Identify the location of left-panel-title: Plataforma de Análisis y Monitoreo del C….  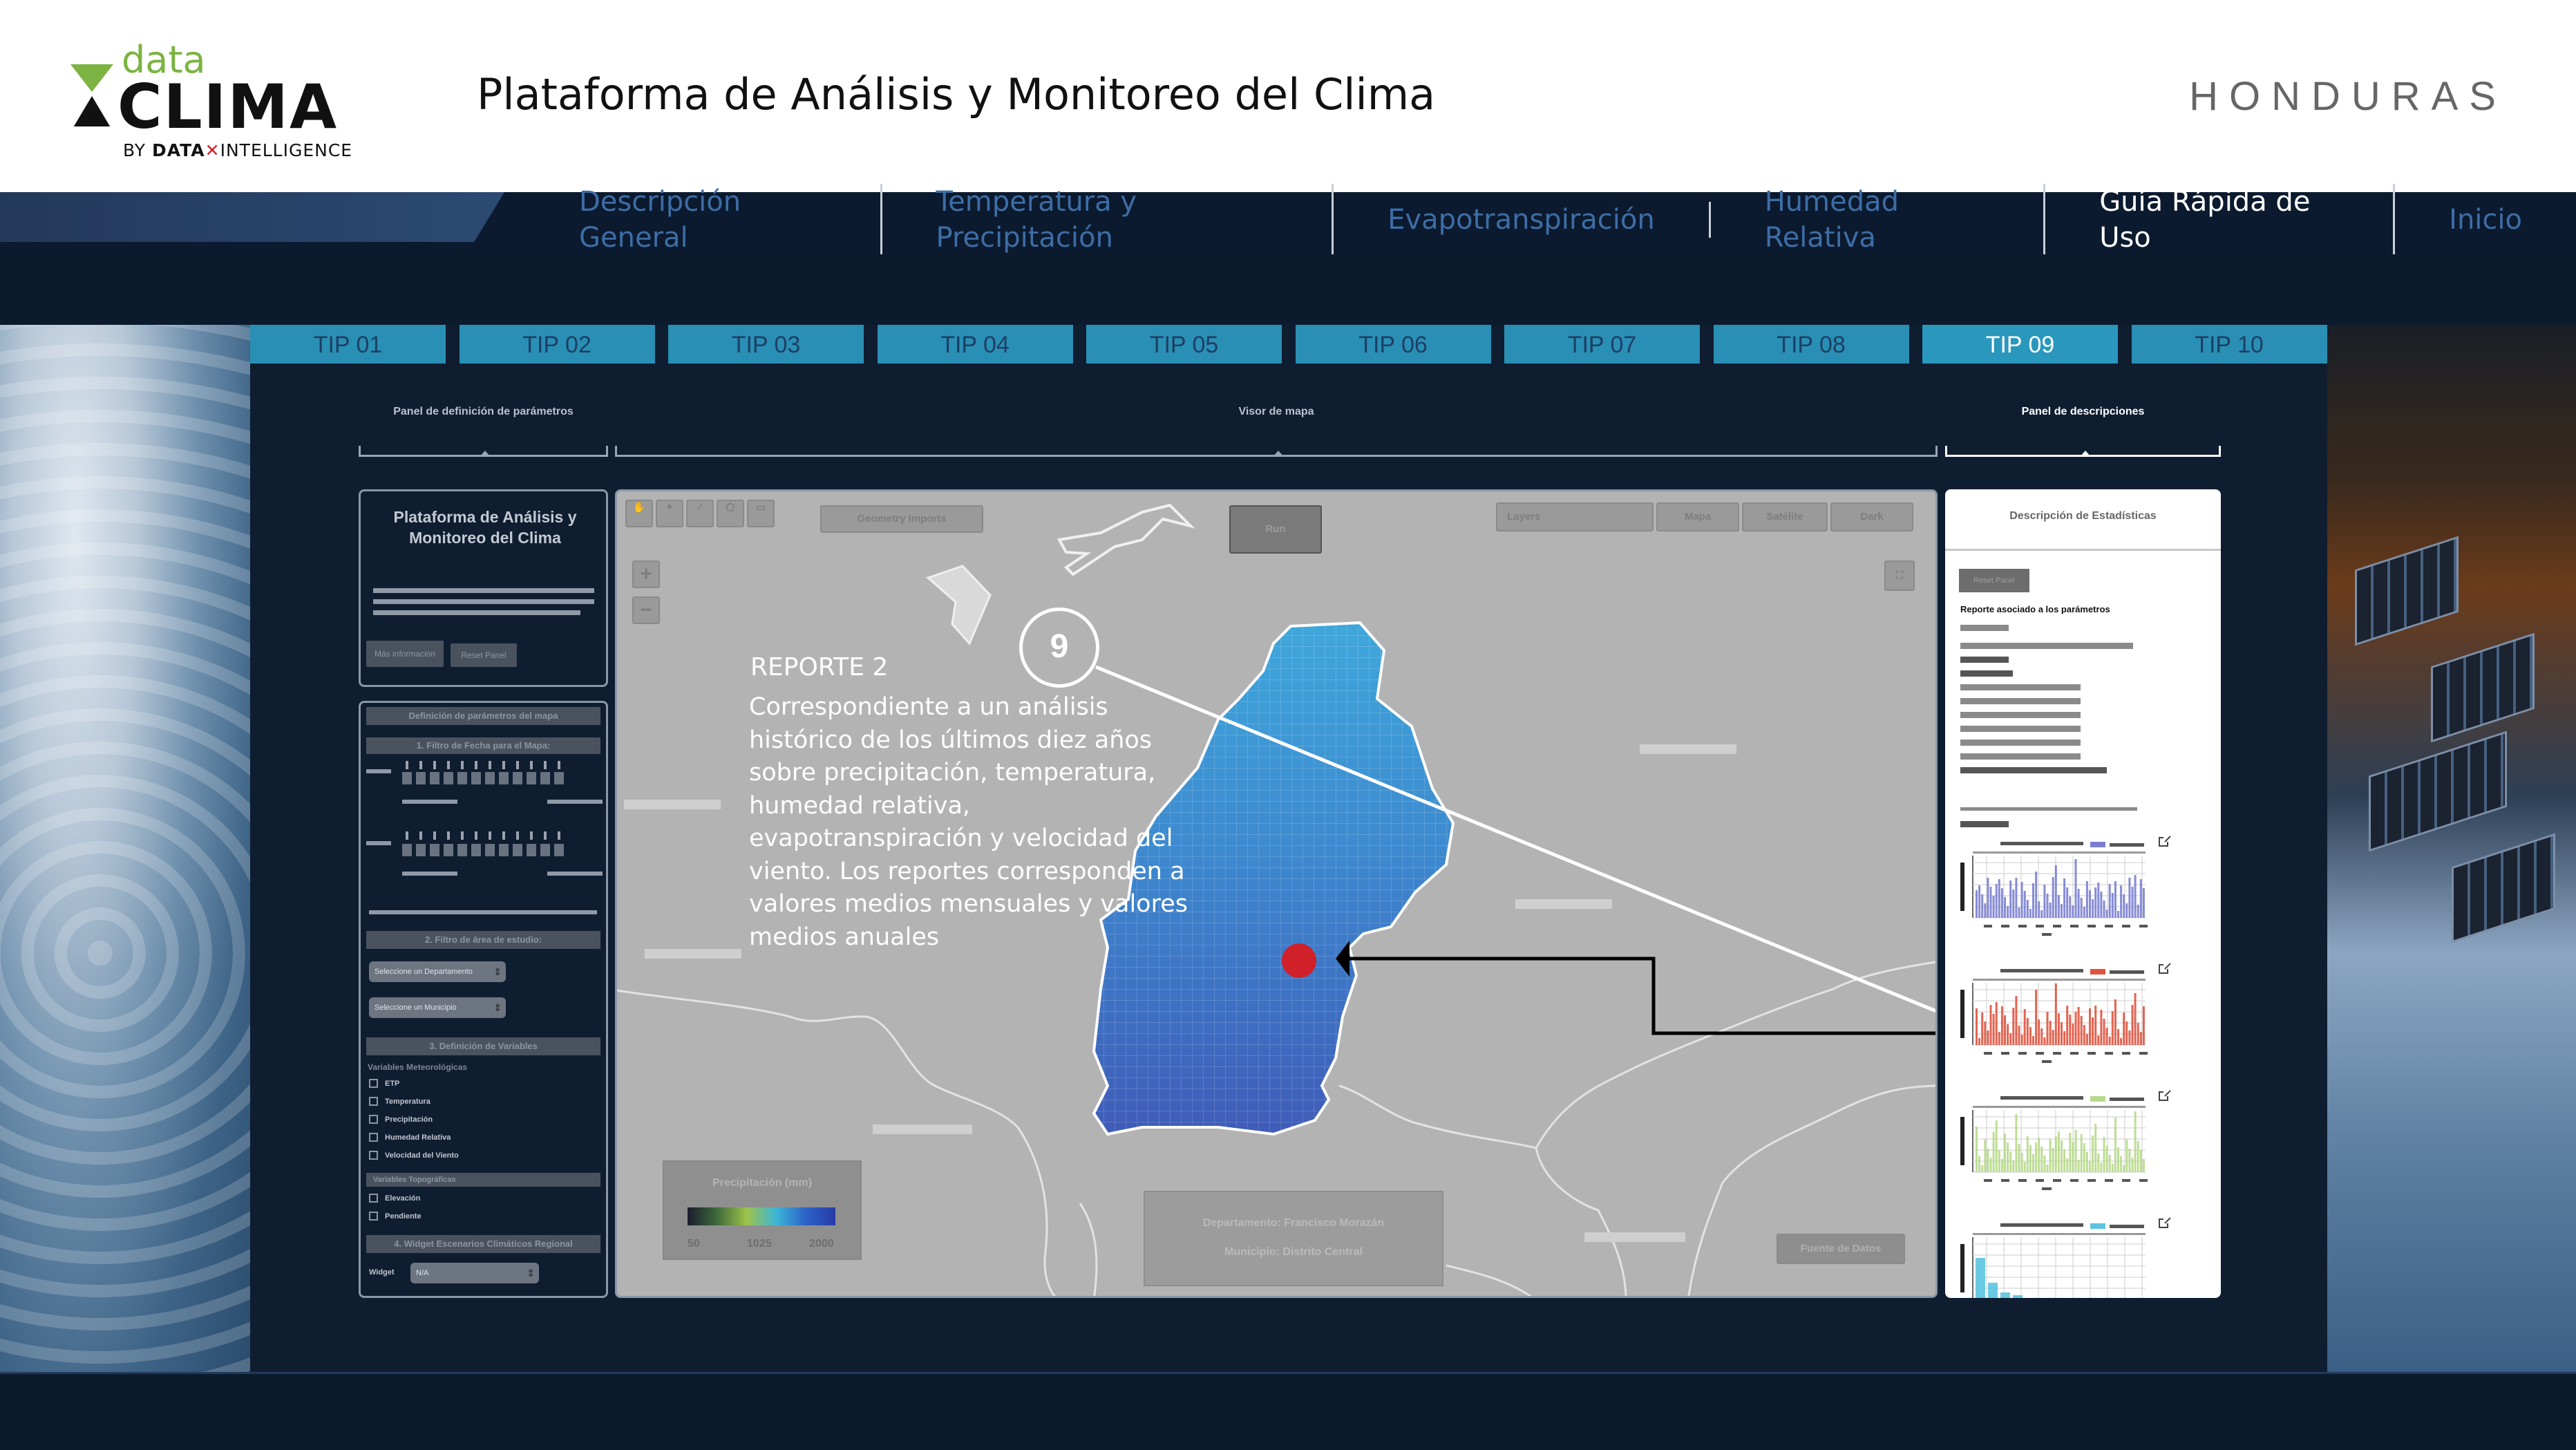
(485, 527).